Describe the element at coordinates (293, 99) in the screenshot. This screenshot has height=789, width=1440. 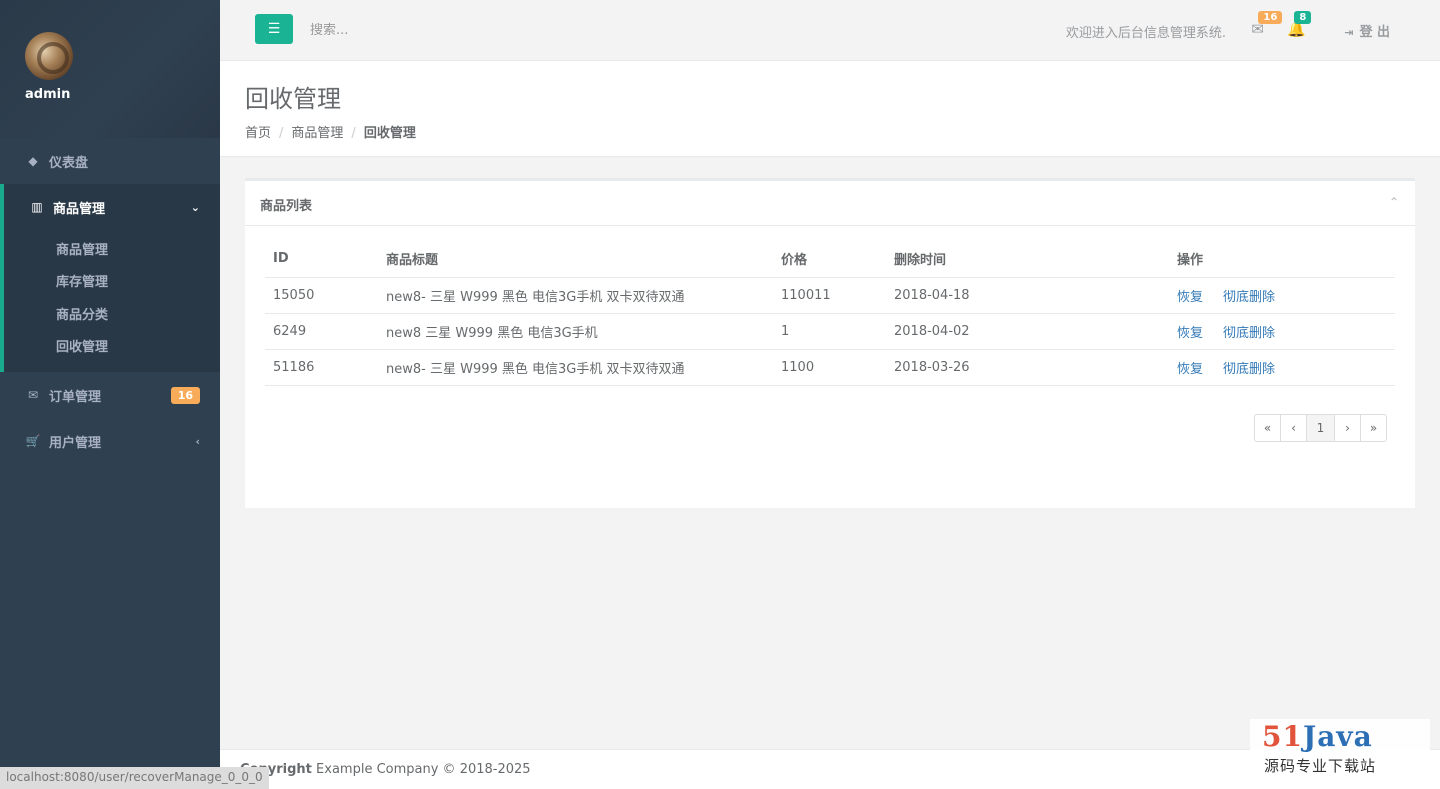
I see `page-title: 回收管理` at that location.